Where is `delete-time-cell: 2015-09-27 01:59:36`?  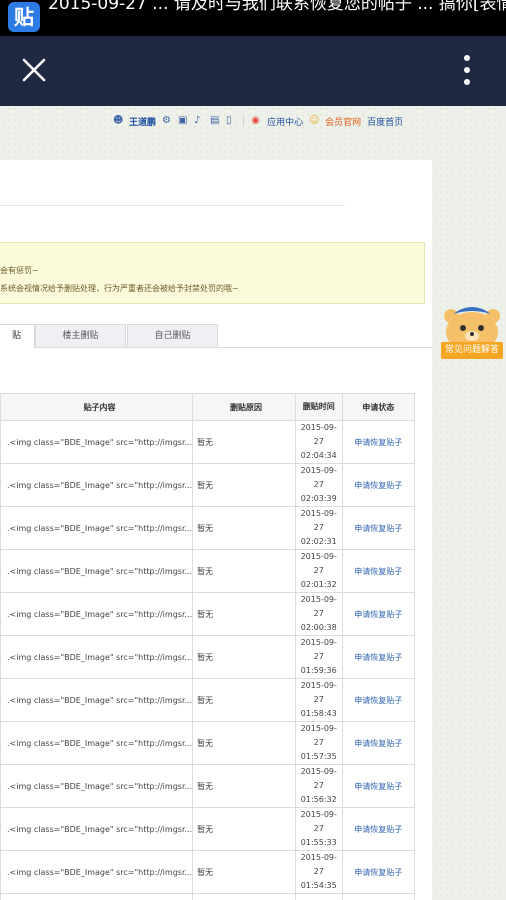
delete-time-cell: 2015-09-27 01:59:36 is located at coordinates (318, 657).